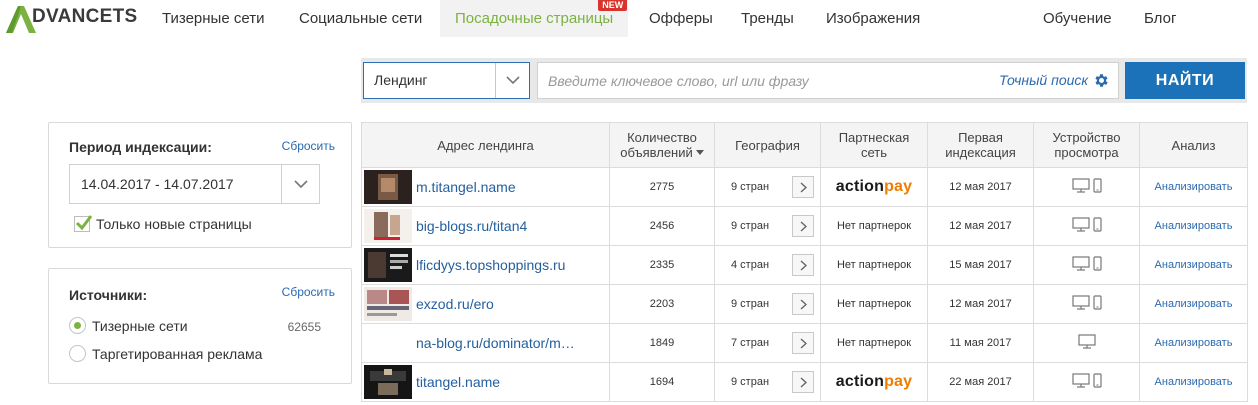 The height and width of the screenshot is (405, 1258). I want to click on url-cell: lficdyys.topshoppings.ru, so click(485, 265).